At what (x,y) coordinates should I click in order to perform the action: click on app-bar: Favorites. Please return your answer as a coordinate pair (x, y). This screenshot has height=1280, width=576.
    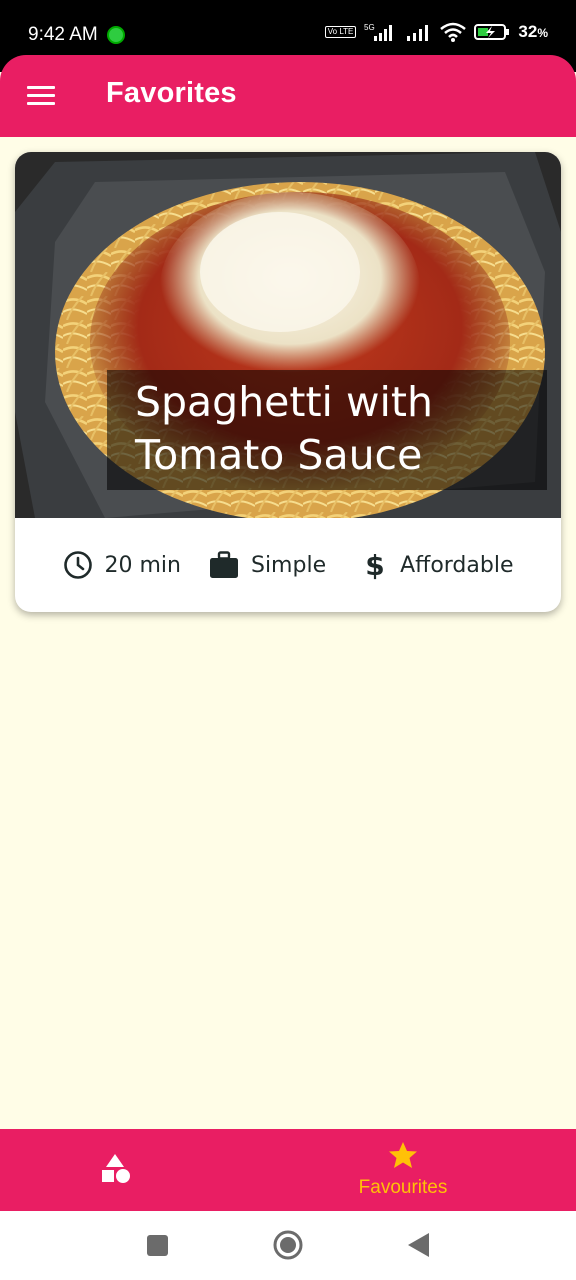
    Looking at the image, I should click on (288, 96).